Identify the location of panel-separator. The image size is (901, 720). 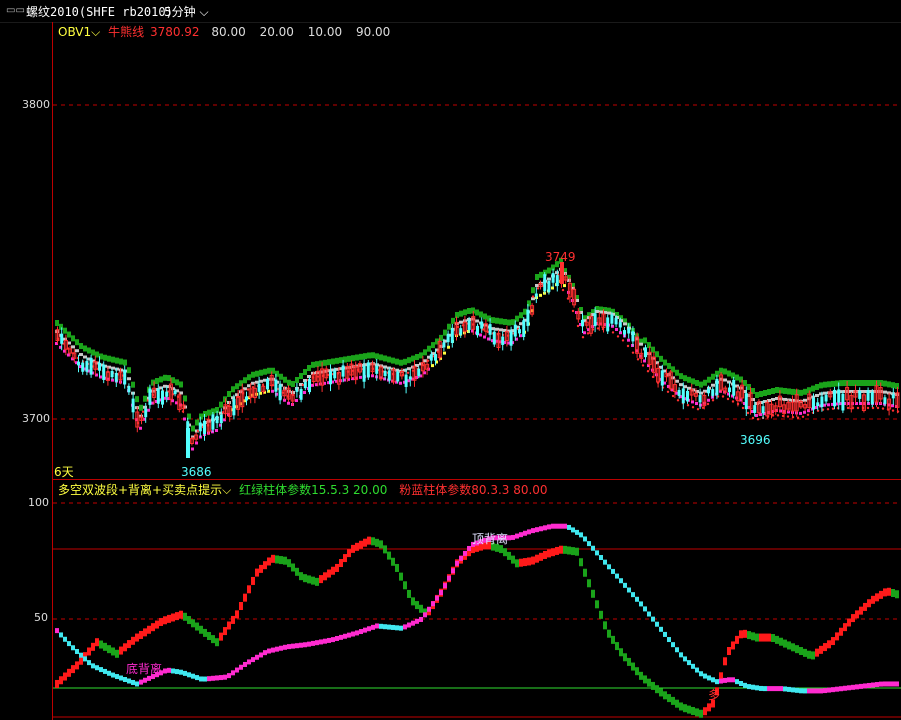
(477, 479).